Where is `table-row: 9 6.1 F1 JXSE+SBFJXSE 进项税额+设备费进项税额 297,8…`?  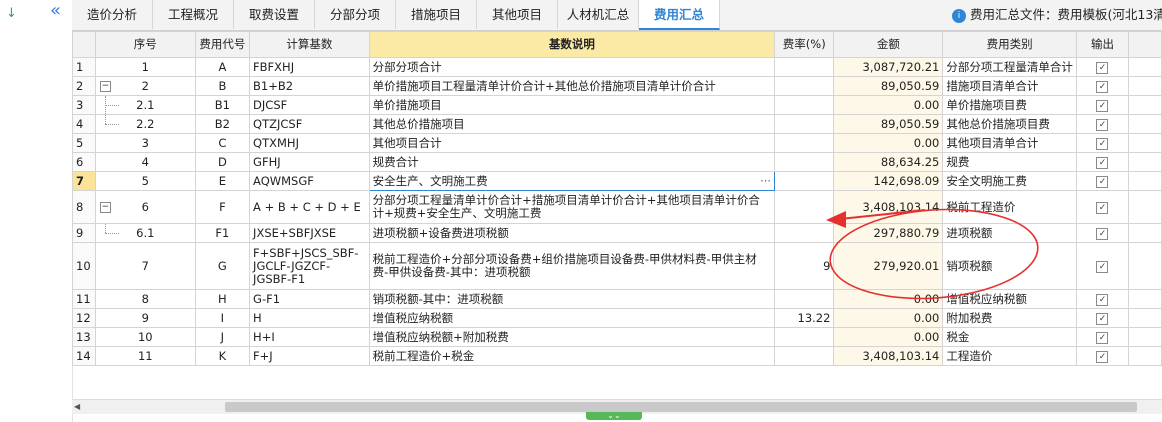
table-row: 9 6.1 F1 JXSE+SBFJXSE 进项税额+设备费进项税额 297,8… is located at coordinates (617, 233).